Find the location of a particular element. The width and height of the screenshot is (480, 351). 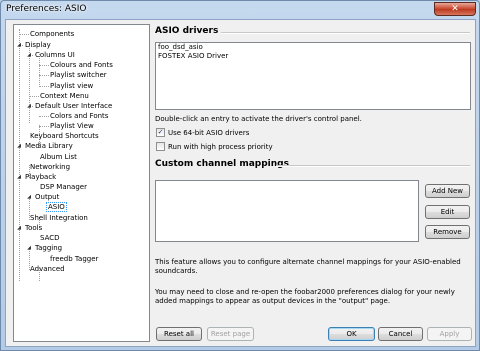

tree-item-album-list: Album List is located at coordinates (58, 157).